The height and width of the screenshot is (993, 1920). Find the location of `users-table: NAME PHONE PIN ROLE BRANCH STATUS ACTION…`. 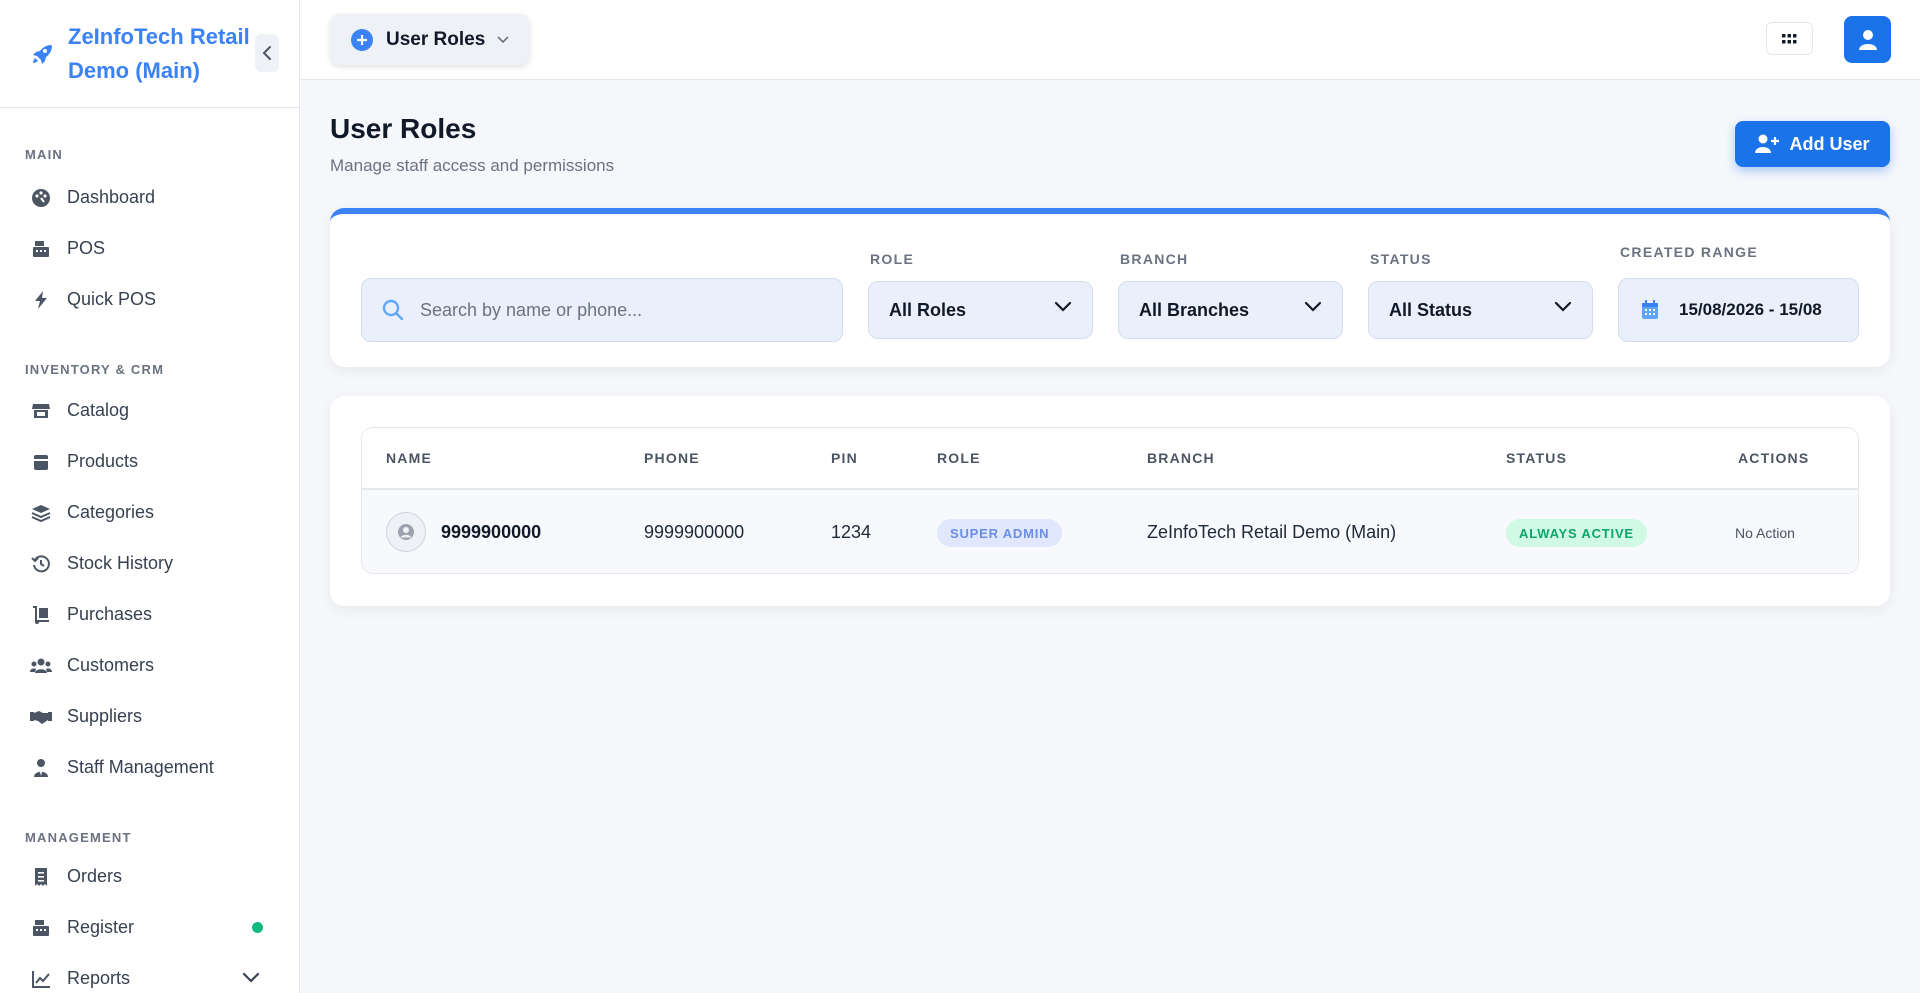

users-table: NAME PHONE PIN ROLE BRANCH STATUS ACTION… is located at coordinates (1110, 500).